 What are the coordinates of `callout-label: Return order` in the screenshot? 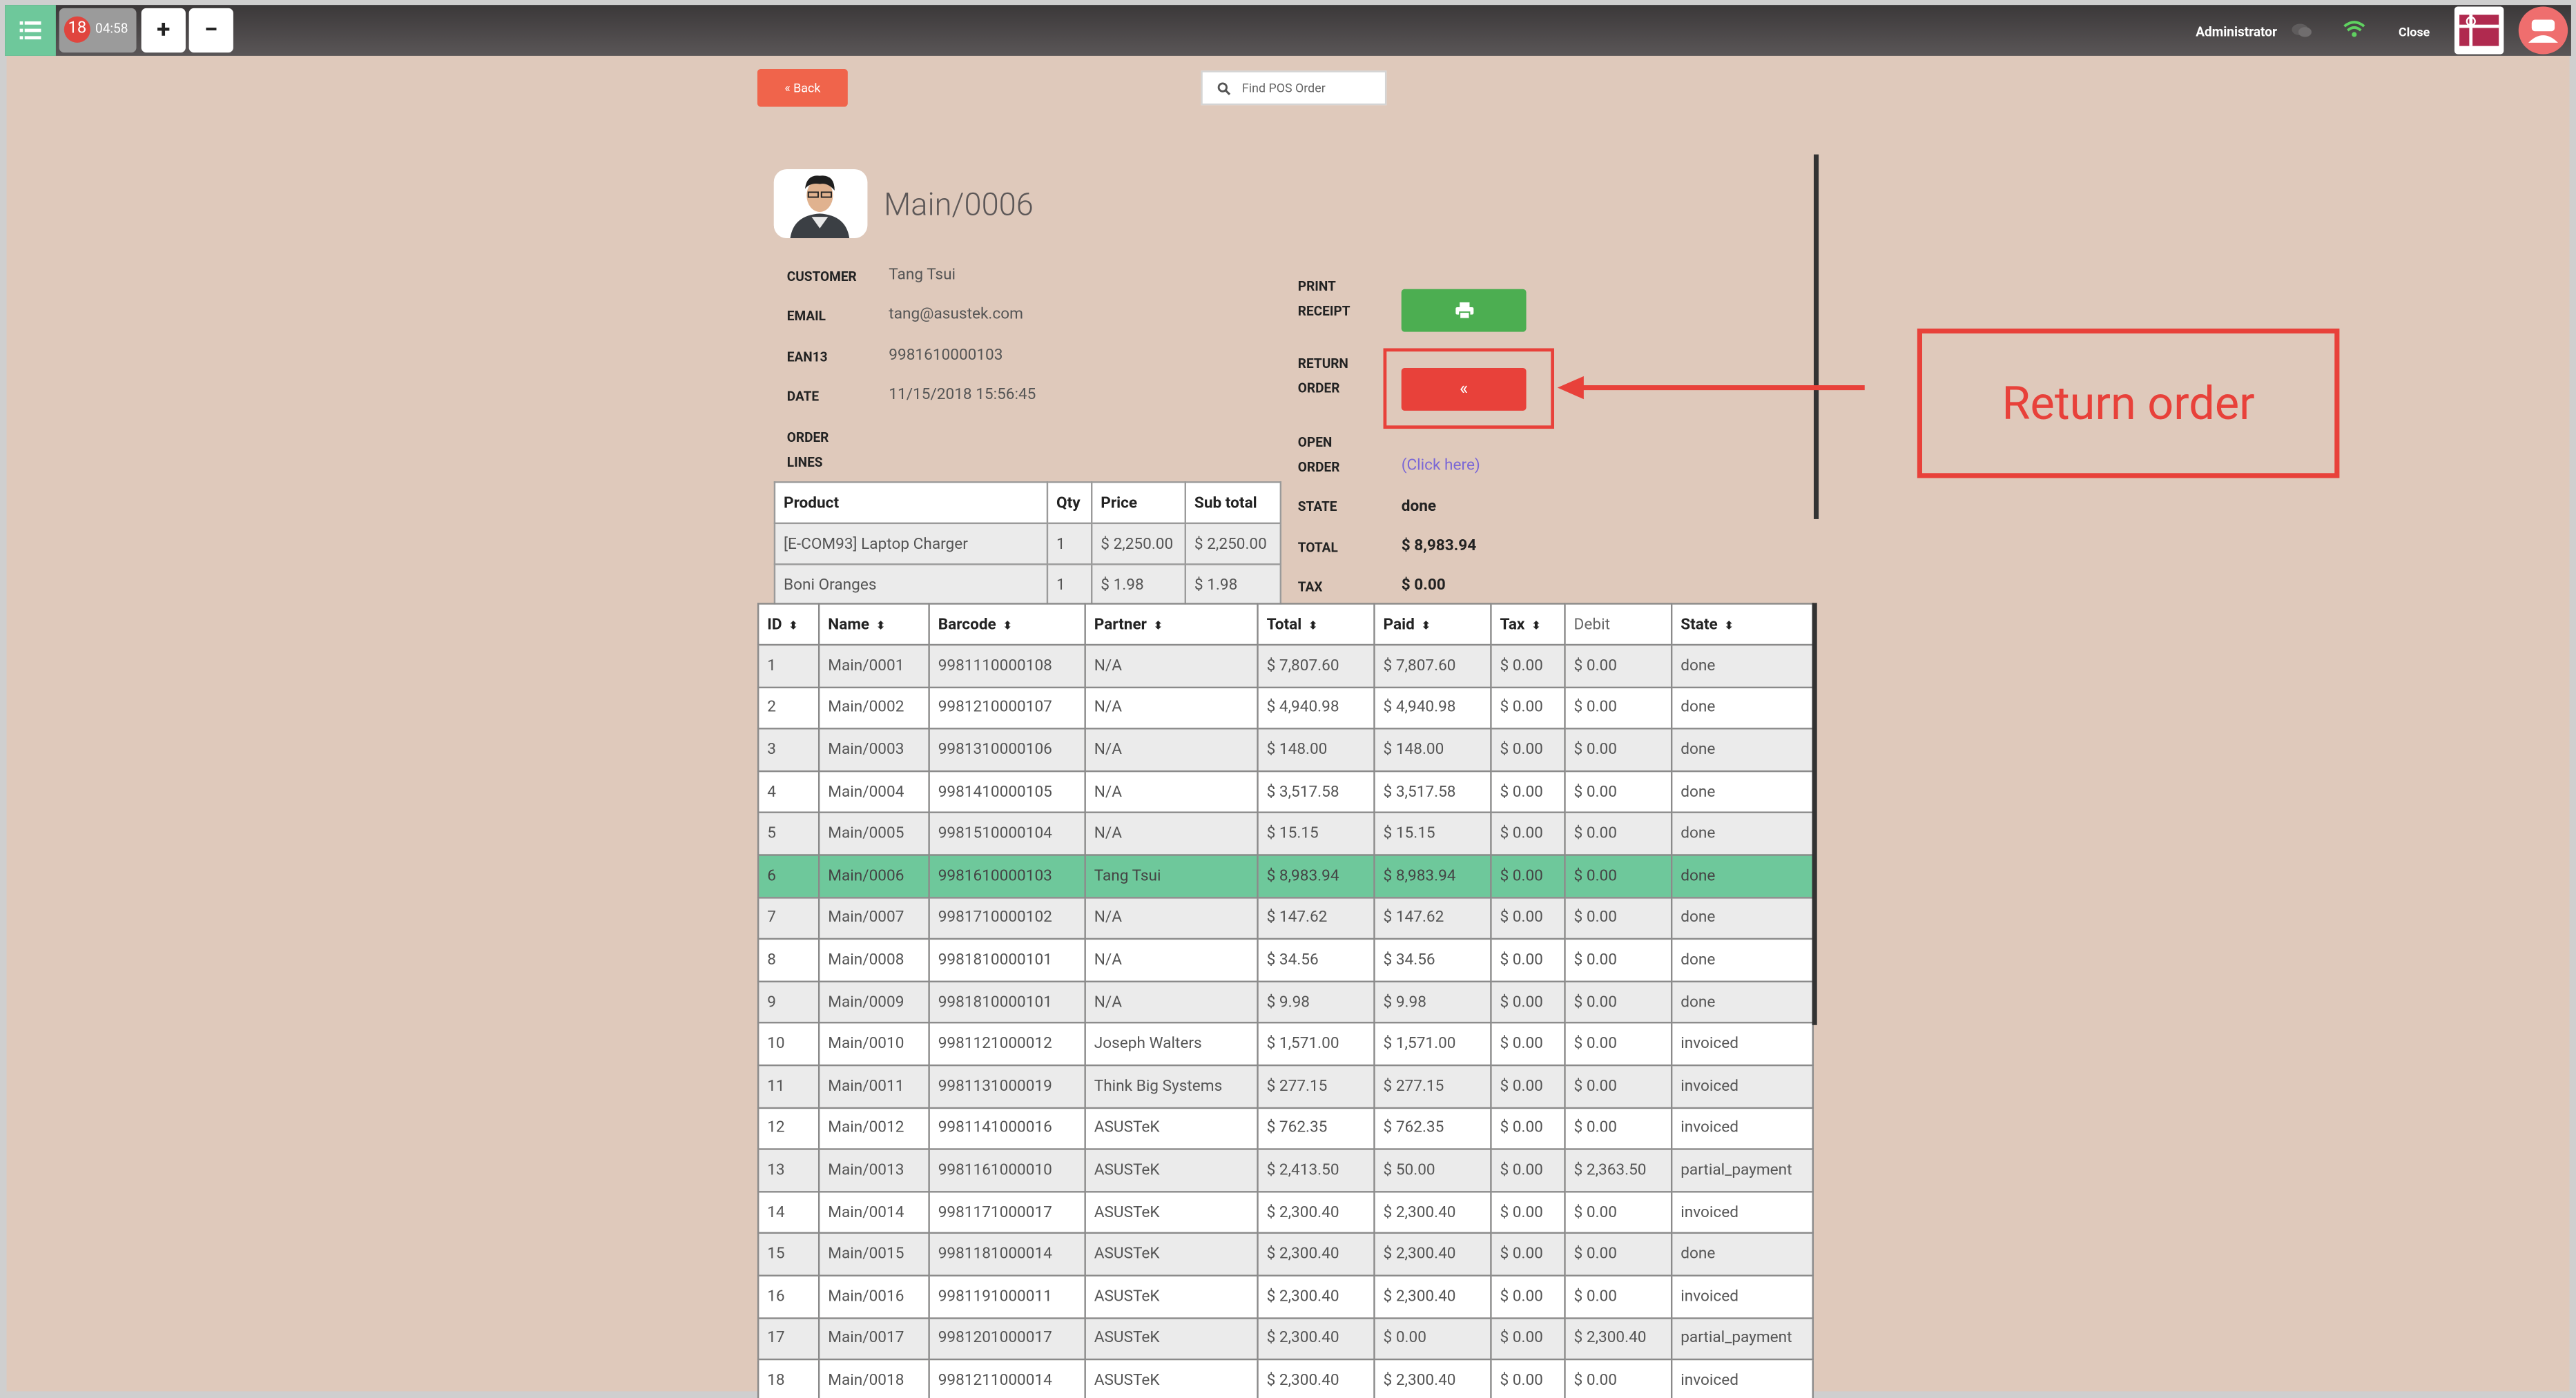 It's located at (2128, 403).